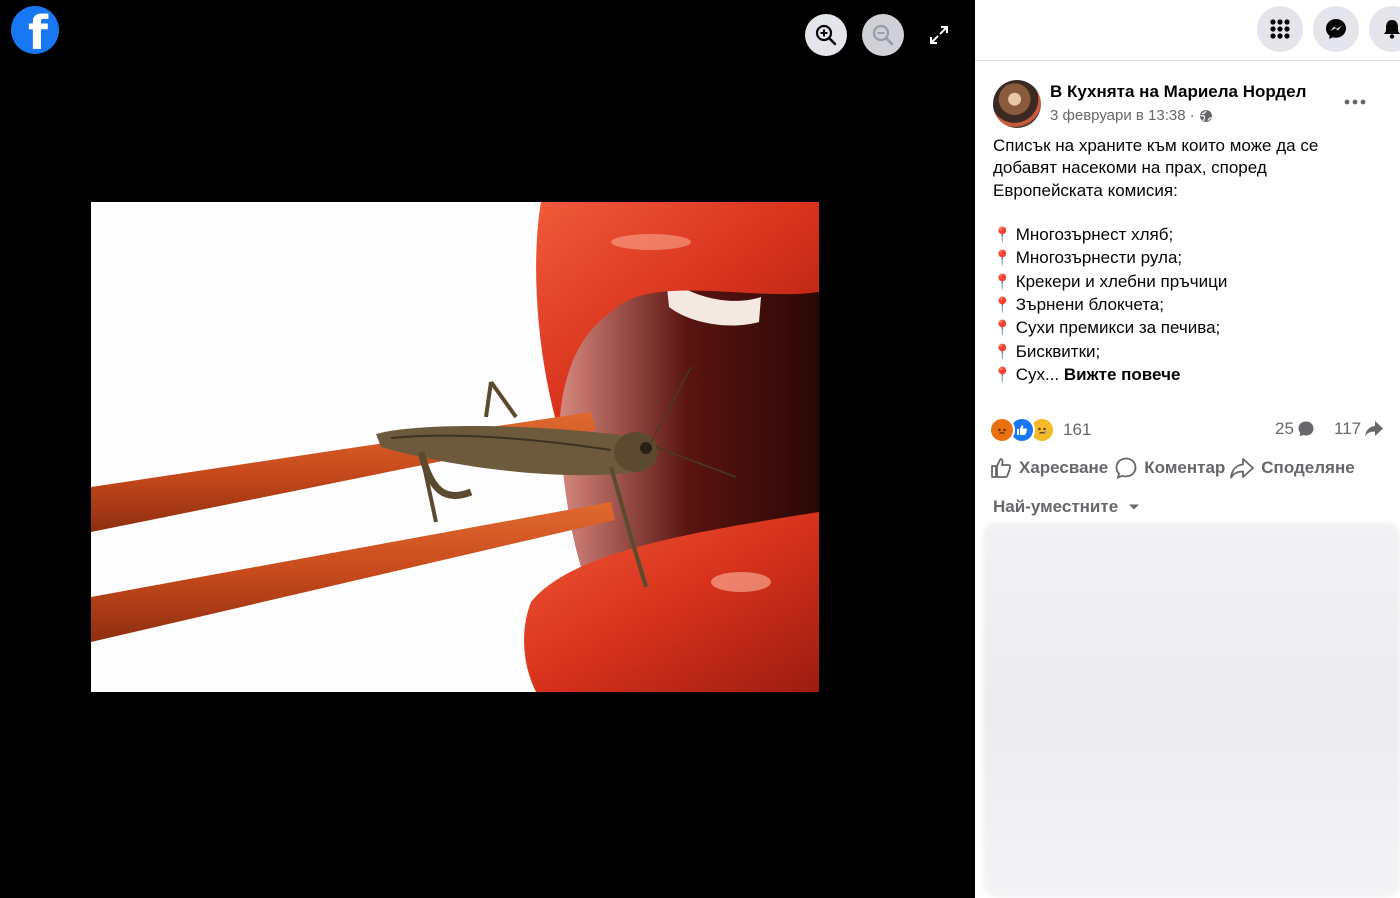 The height and width of the screenshot is (898, 1400). Describe the element at coordinates (1374, 429) in the screenshot. I see `share-arrow-icon` at that location.